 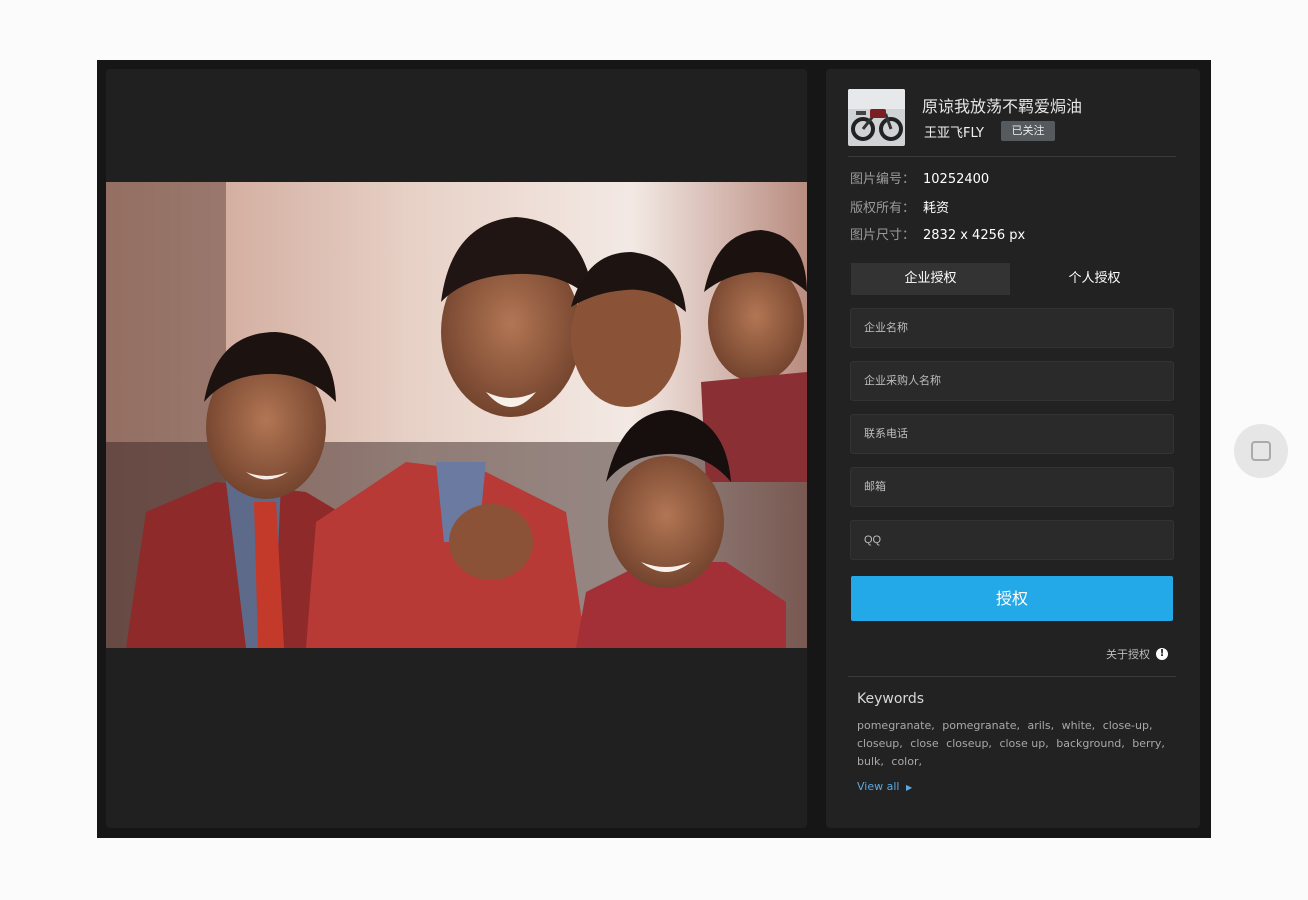 What do you see at coordinates (878, 786) in the screenshot?
I see `view-all-label: View all` at bounding box center [878, 786].